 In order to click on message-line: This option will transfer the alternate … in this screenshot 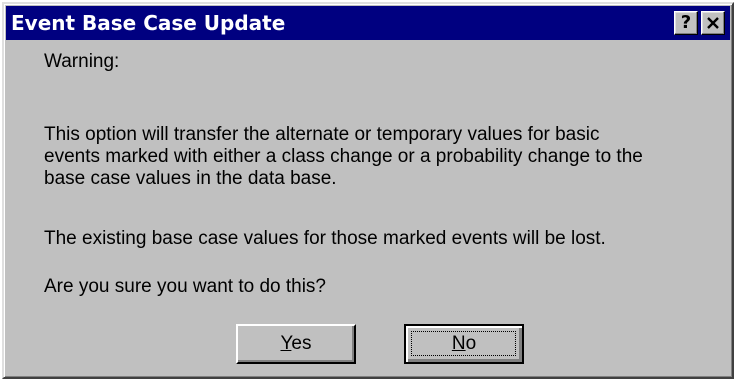, I will do `click(322, 134)`.